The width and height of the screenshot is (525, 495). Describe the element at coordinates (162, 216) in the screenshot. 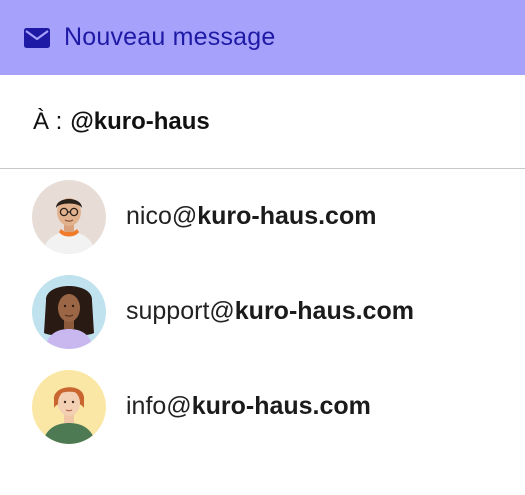

I see `email-local-part: nico@` at that location.